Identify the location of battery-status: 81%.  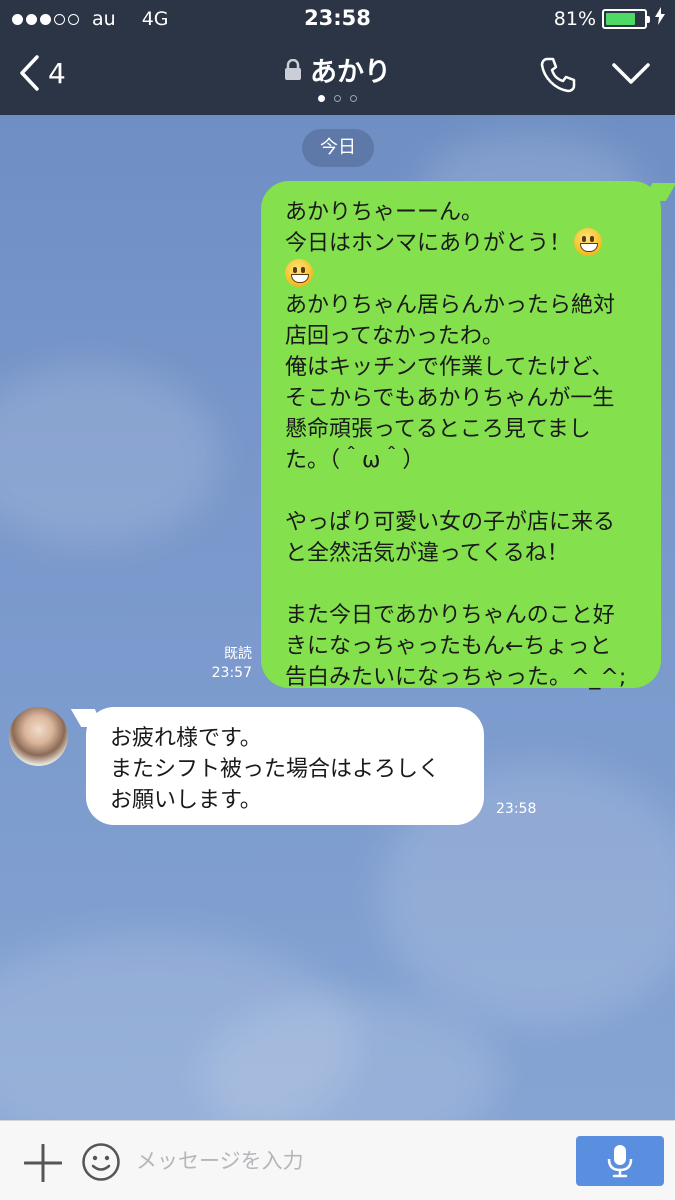
(609, 18).